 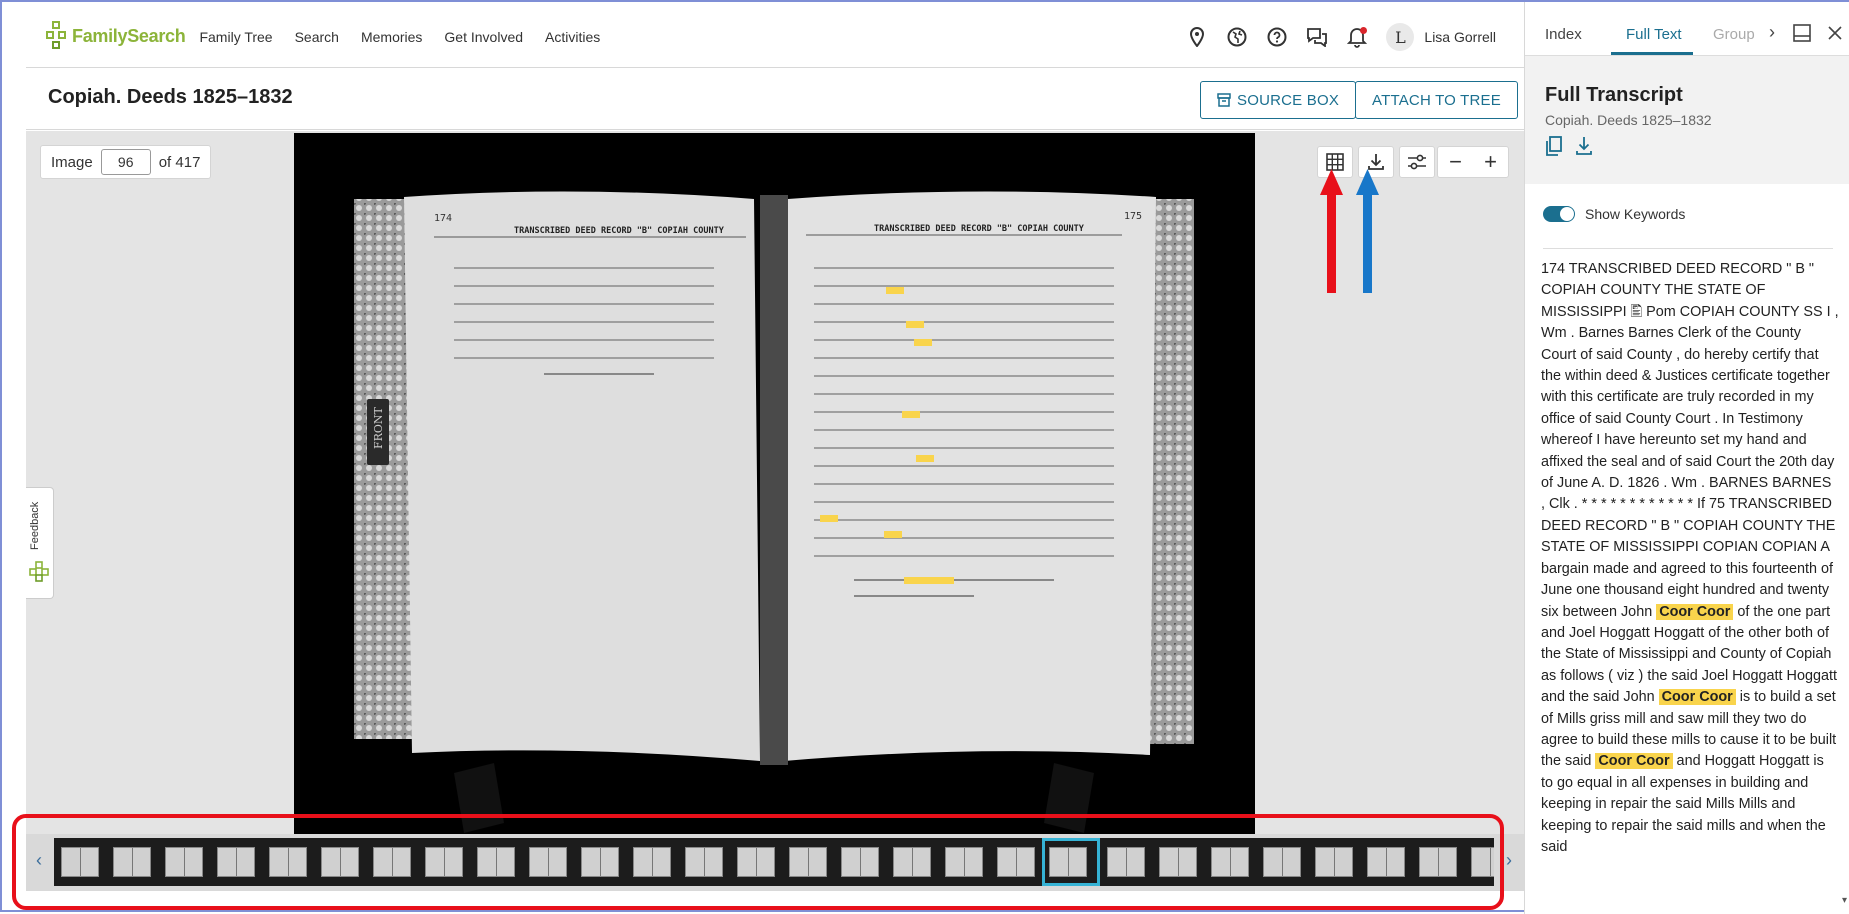 What do you see at coordinates (483, 37) in the screenshot?
I see `nav-get-involved: Get Involved` at bounding box center [483, 37].